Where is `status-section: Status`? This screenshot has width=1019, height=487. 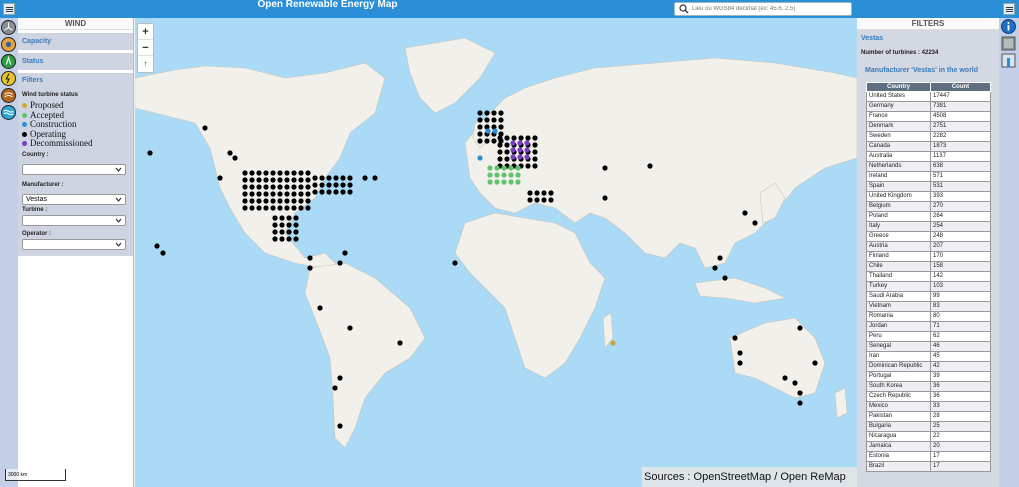 status-section: Status is located at coordinates (75, 61).